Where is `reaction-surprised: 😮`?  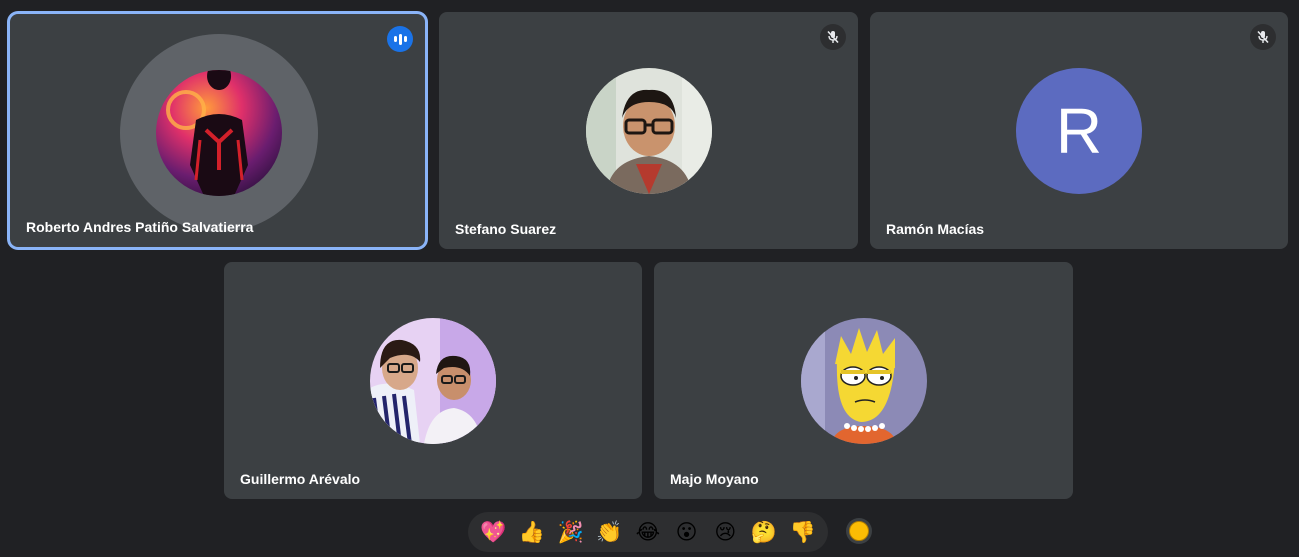
reaction-surprised: 😮 is located at coordinates (687, 532).